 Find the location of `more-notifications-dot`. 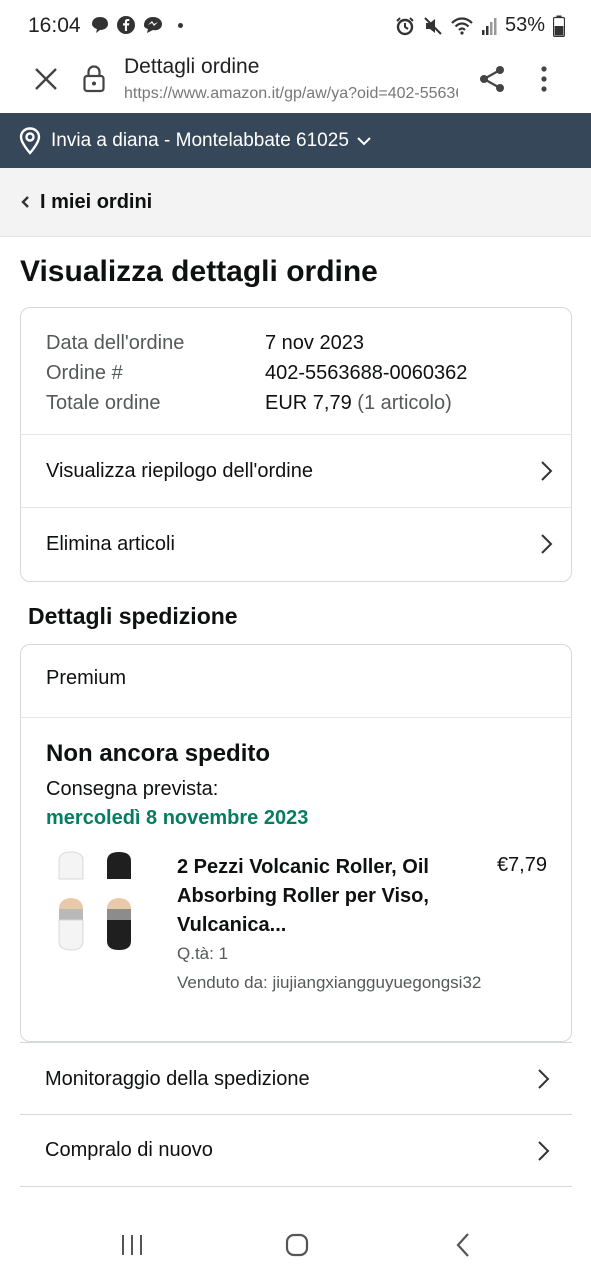

more-notifications-dot is located at coordinates (180, 25).